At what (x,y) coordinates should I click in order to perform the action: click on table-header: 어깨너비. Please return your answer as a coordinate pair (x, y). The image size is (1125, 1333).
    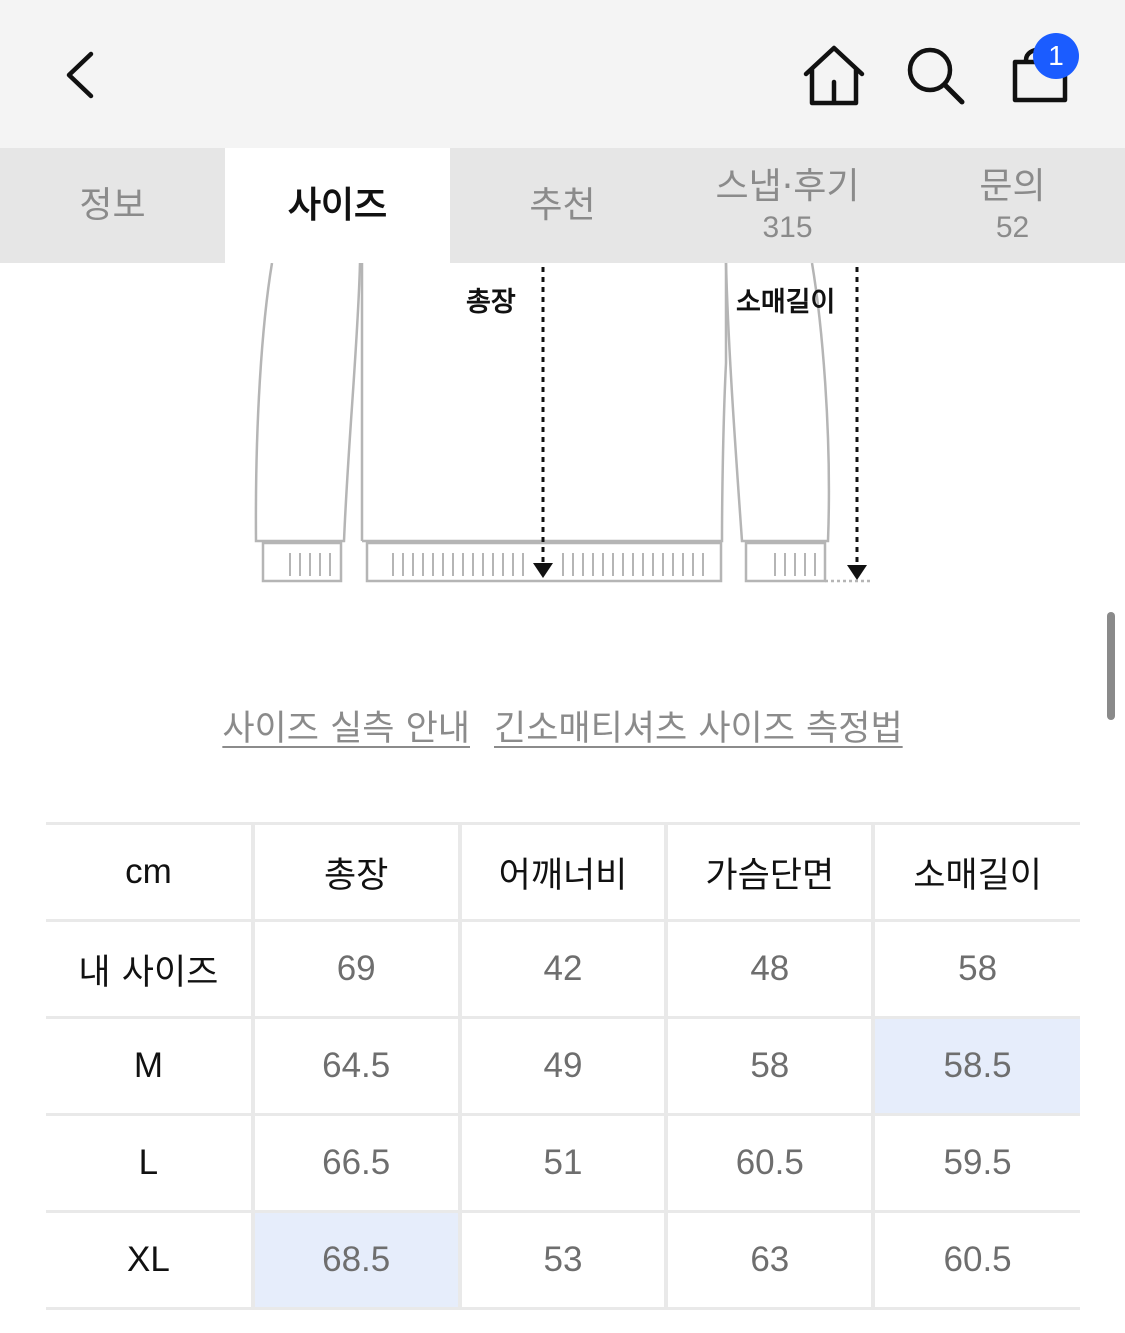
    Looking at the image, I should click on (564, 872).